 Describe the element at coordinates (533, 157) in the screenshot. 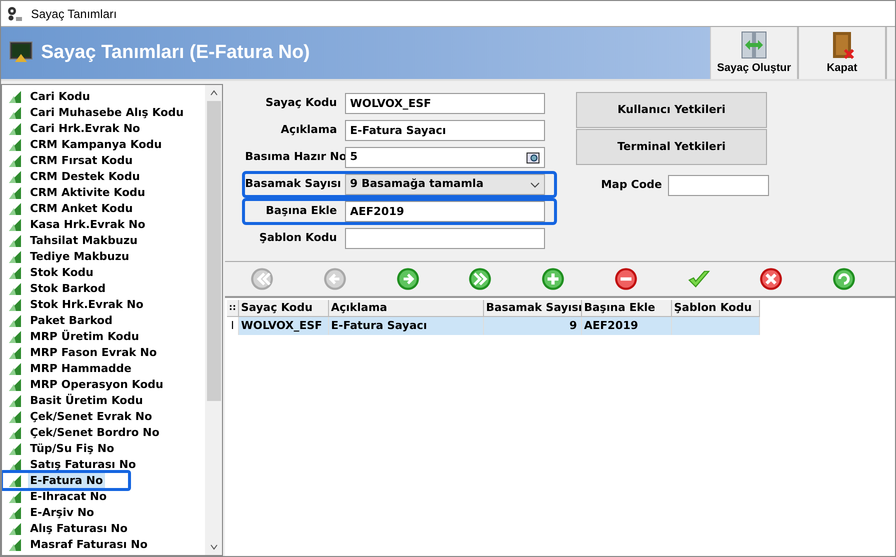

I see `search-icon` at that location.